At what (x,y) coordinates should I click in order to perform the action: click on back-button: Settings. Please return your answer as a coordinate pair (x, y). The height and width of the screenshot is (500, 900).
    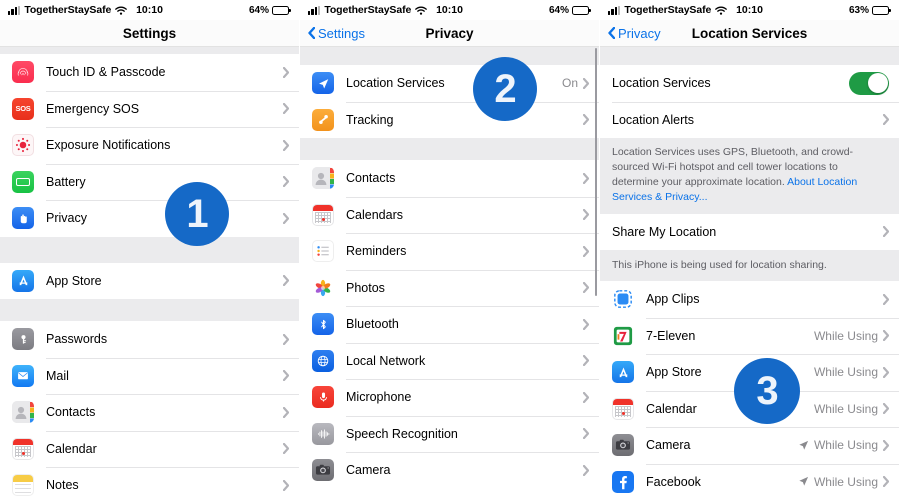
    Looking at the image, I should click on (336, 33).